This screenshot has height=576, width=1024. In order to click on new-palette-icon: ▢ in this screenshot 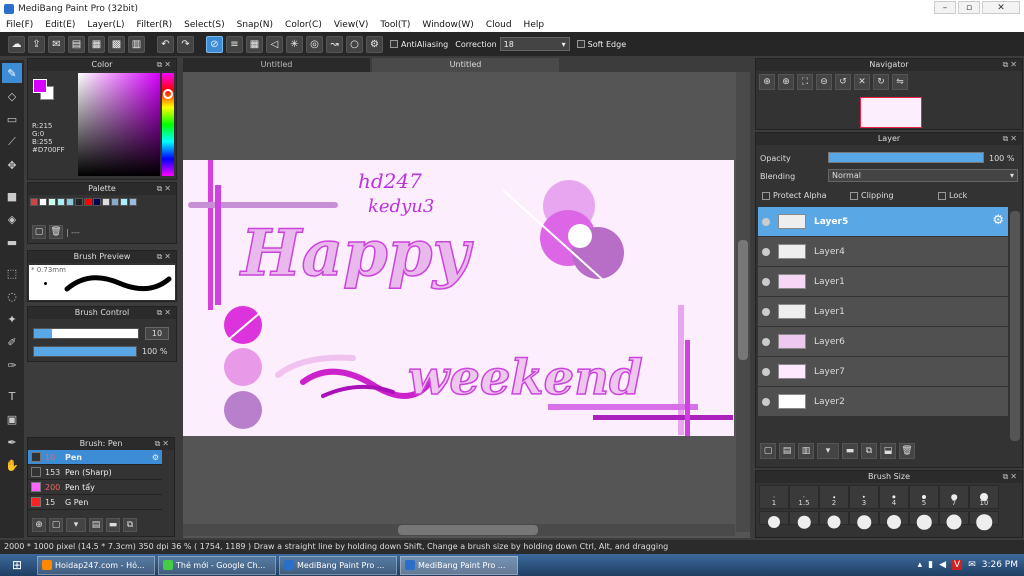, I will do `click(39, 232)`.